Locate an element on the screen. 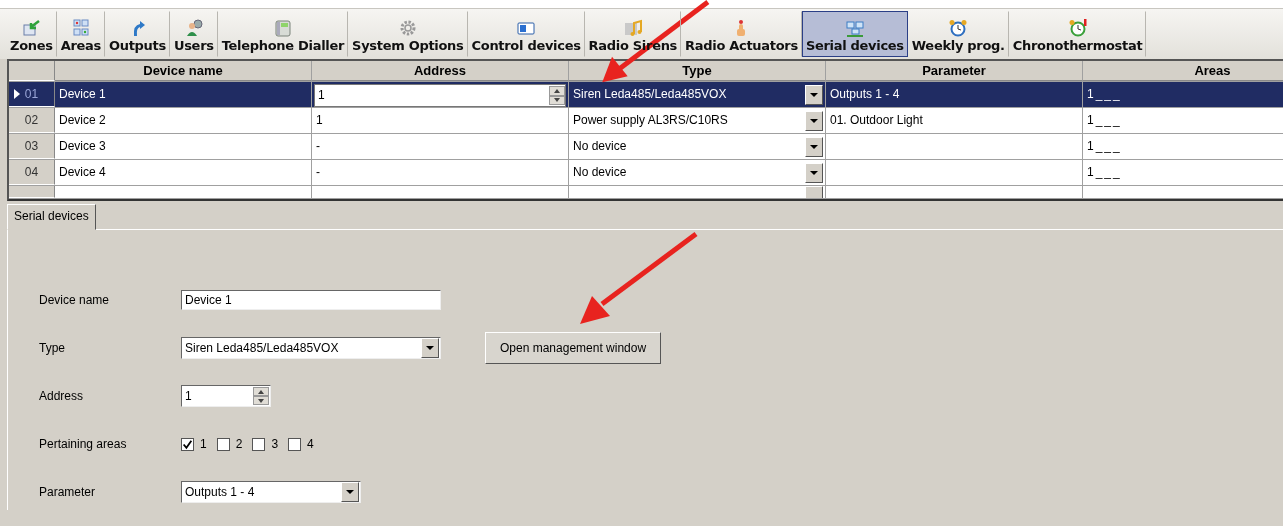 The height and width of the screenshot is (526, 1283). column-header: Parameter is located at coordinates (954, 71).